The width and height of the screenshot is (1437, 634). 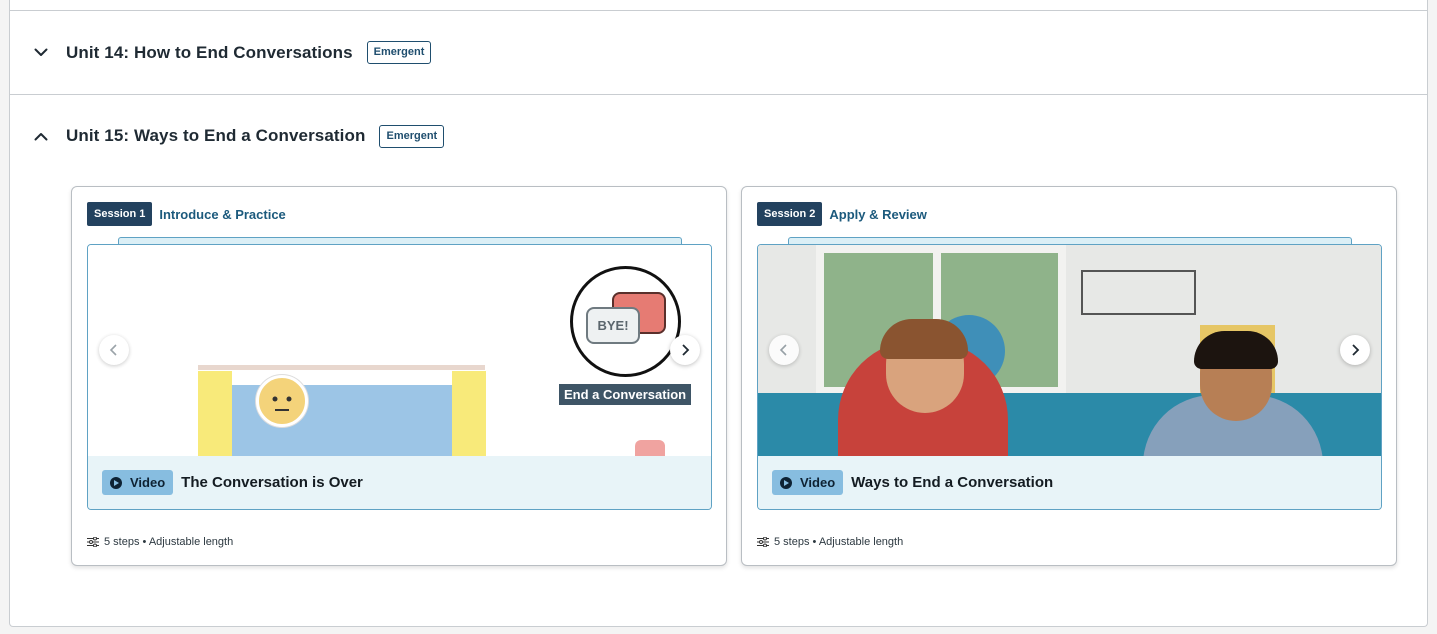 What do you see at coordinates (790, 214) in the screenshot?
I see `session-tag: Session 2` at bounding box center [790, 214].